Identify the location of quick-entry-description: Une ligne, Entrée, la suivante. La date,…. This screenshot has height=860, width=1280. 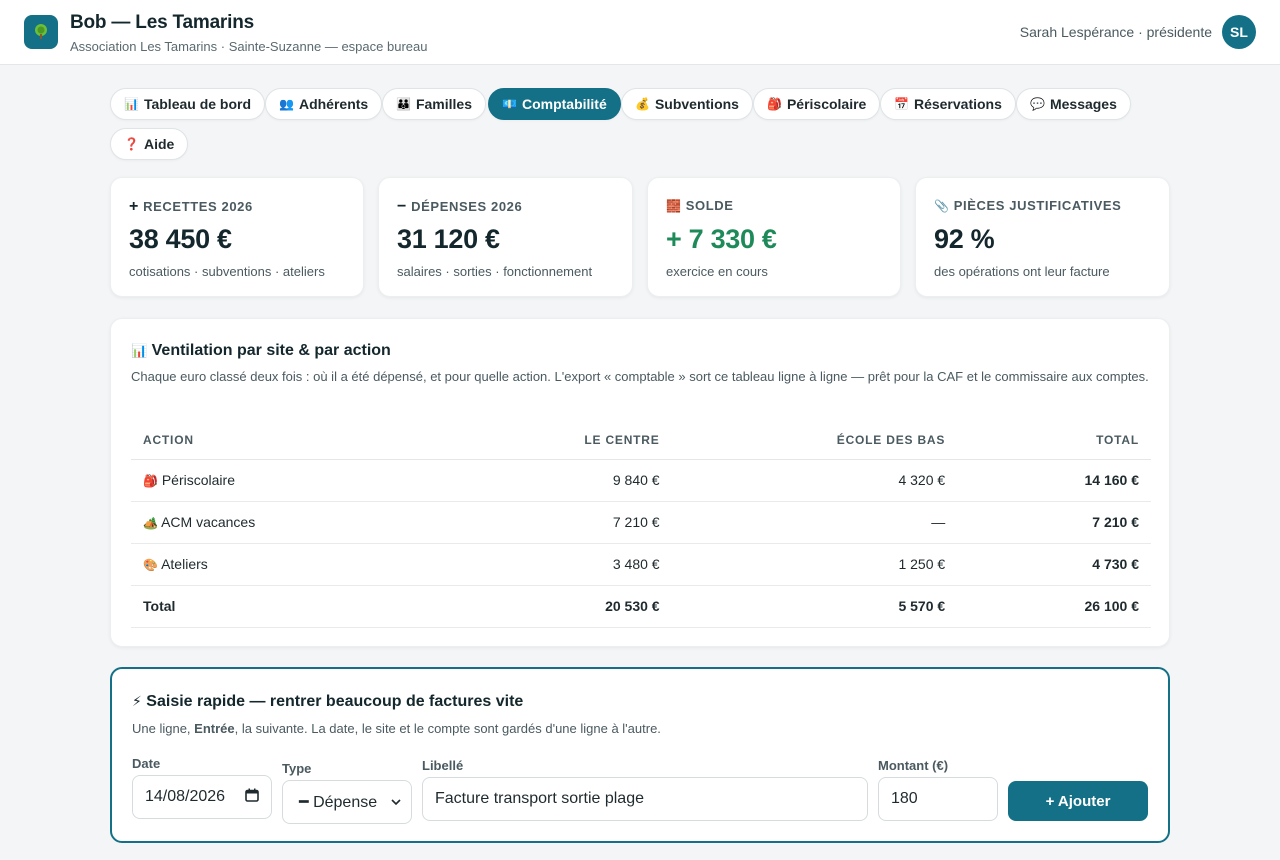
(396, 728).